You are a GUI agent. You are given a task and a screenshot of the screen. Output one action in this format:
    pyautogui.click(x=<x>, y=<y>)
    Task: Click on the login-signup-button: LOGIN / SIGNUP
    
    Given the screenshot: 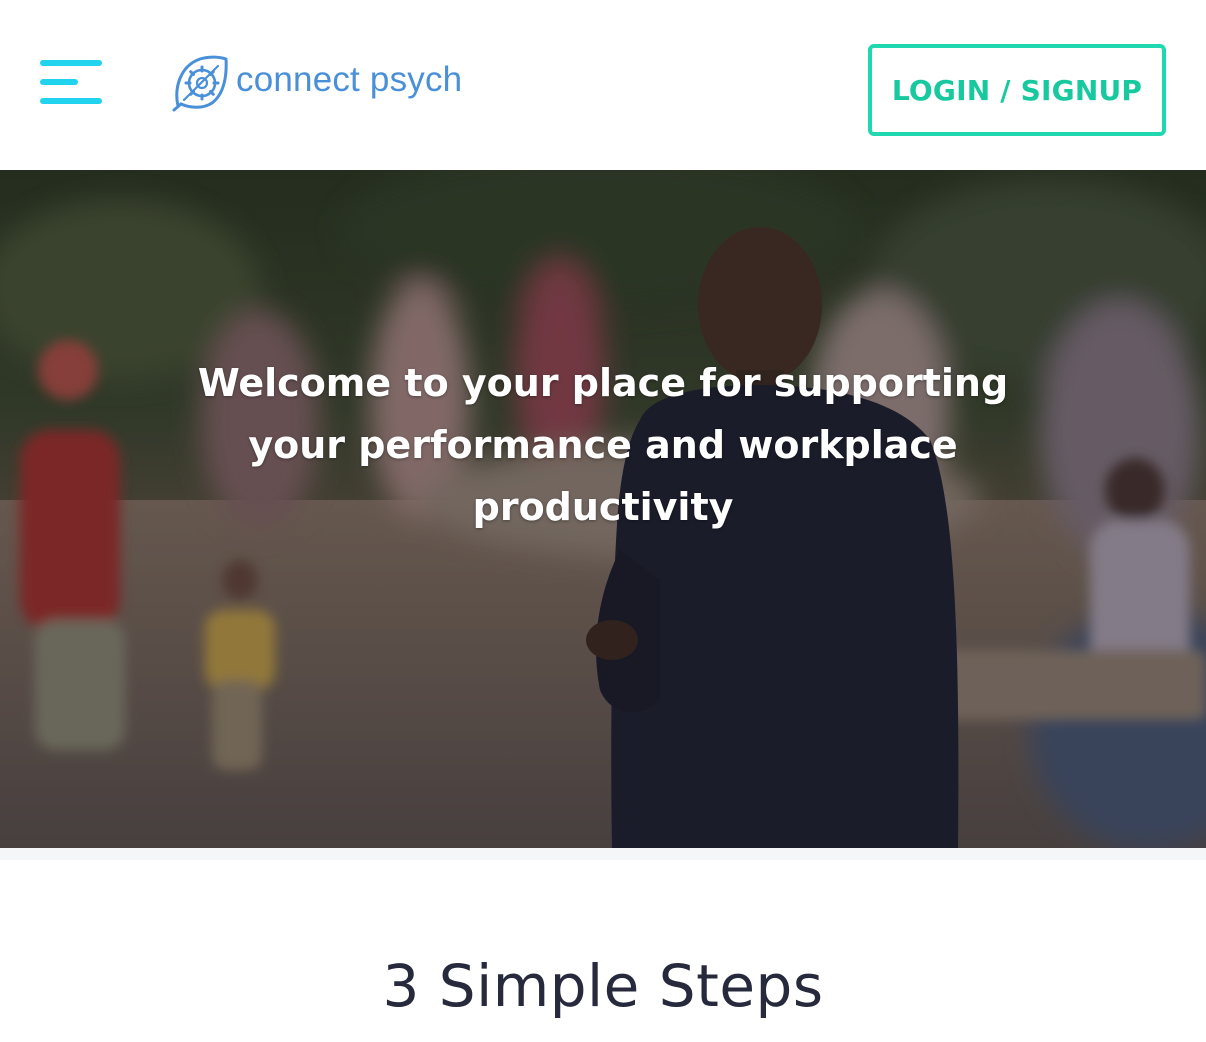 What is the action you would take?
    pyautogui.click(x=1017, y=90)
    